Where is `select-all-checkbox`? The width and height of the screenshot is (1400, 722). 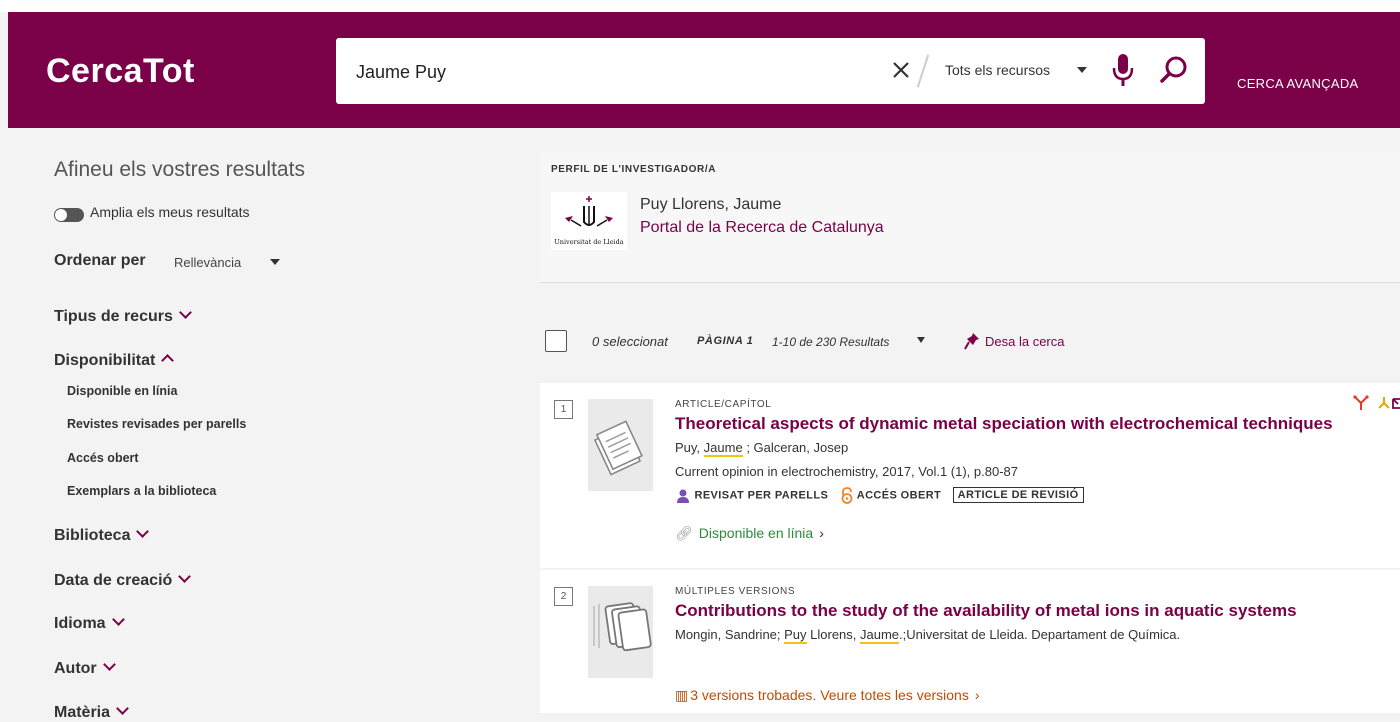
select-all-checkbox is located at coordinates (556, 341).